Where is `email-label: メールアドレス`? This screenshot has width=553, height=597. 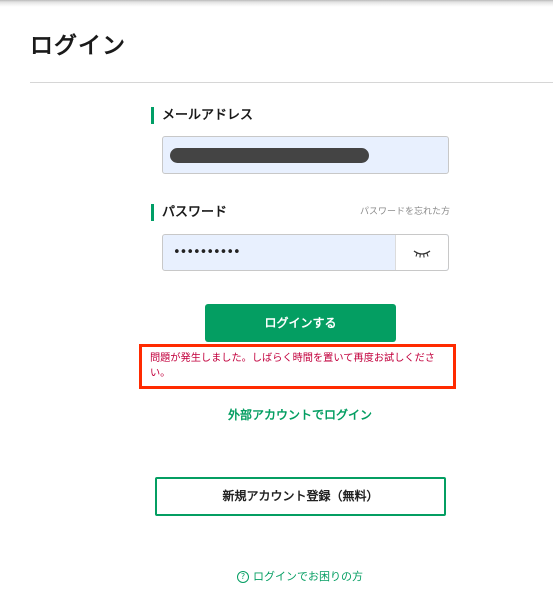 email-label: メールアドレス is located at coordinates (202, 115).